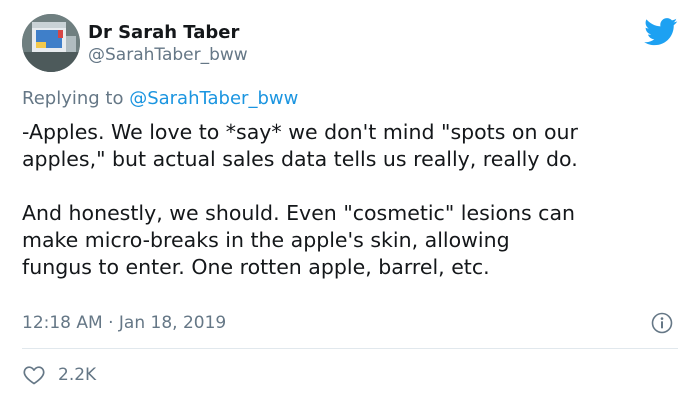  I want to click on replying-to: Replying to @SarahTaber_bww, so click(160, 99).